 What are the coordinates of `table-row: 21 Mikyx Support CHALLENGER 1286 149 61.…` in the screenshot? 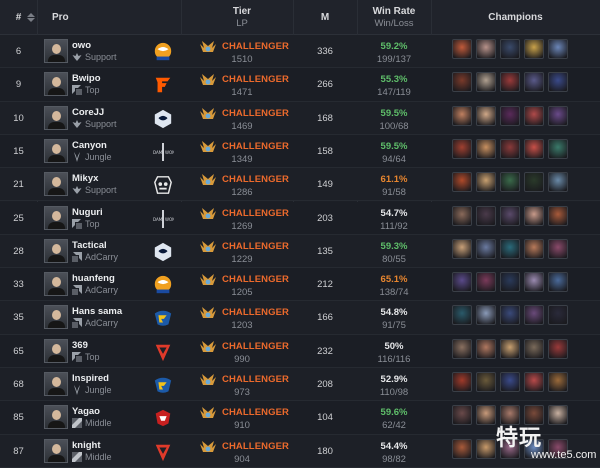 It's located at (300, 185).